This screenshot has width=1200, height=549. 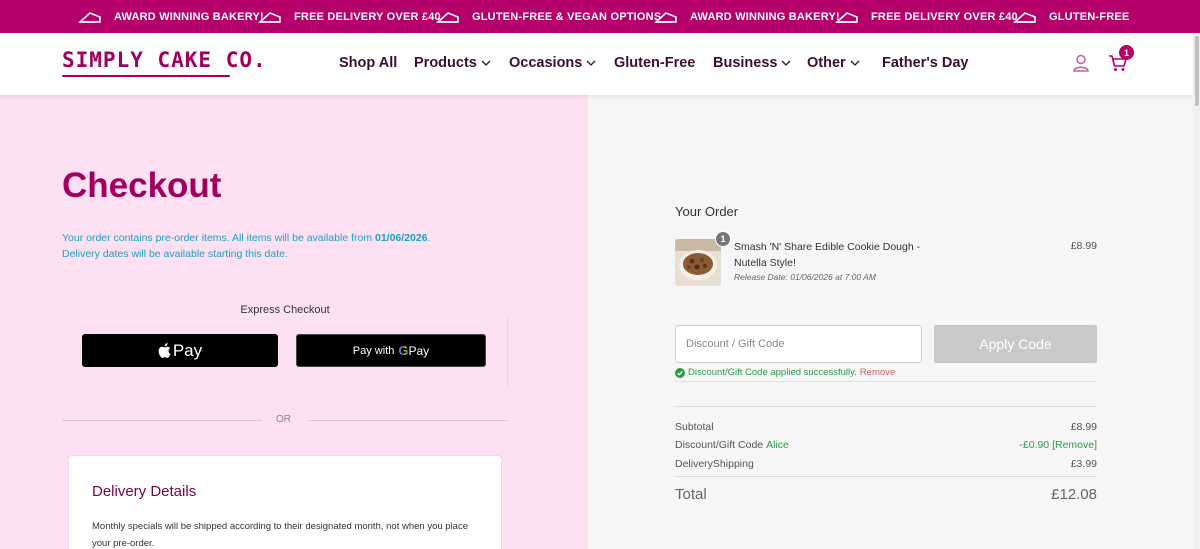 What do you see at coordinates (567, 16) in the screenshot?
I see `announcement-text: GLUTEN-FREE & VEGAN OPTIONS` at bounding box center [567, 16].